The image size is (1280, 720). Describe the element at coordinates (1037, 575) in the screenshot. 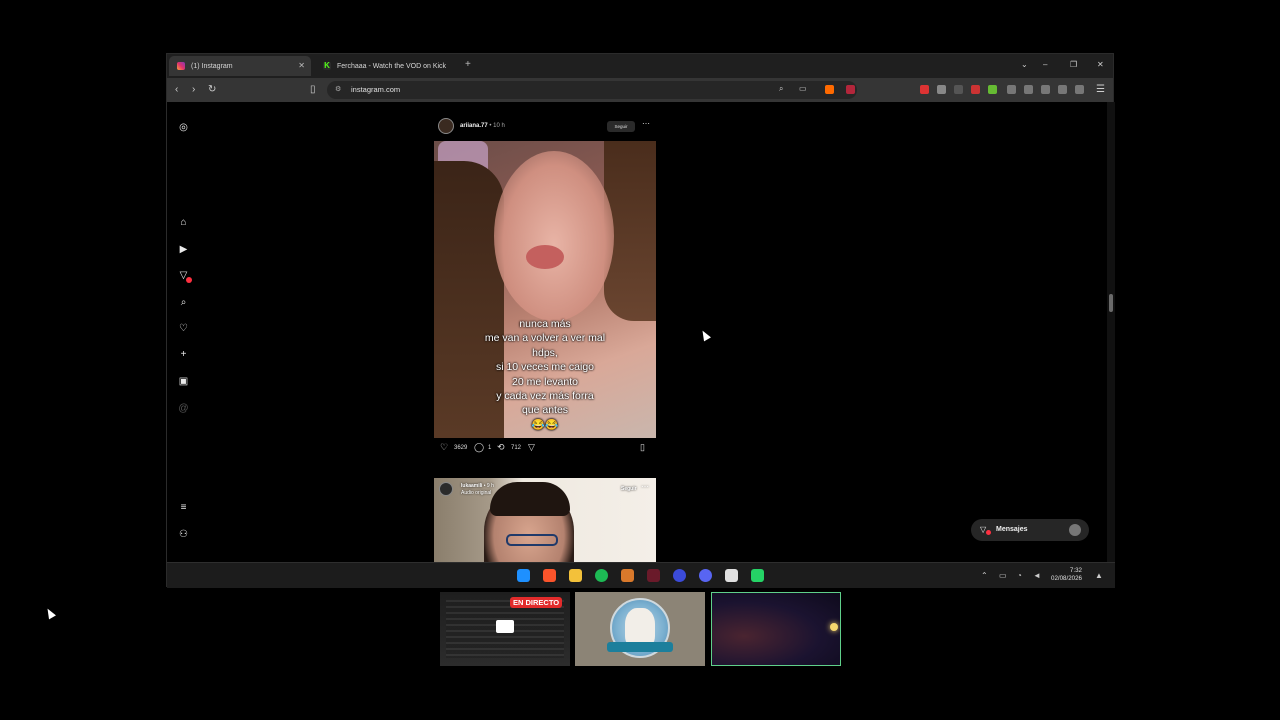

I see `volume-icon: ◄` at that location.